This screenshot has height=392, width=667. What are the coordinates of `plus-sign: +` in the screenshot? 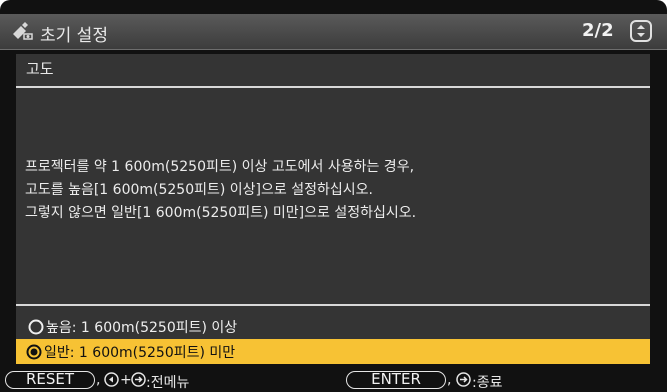 It's located at (126, 380).